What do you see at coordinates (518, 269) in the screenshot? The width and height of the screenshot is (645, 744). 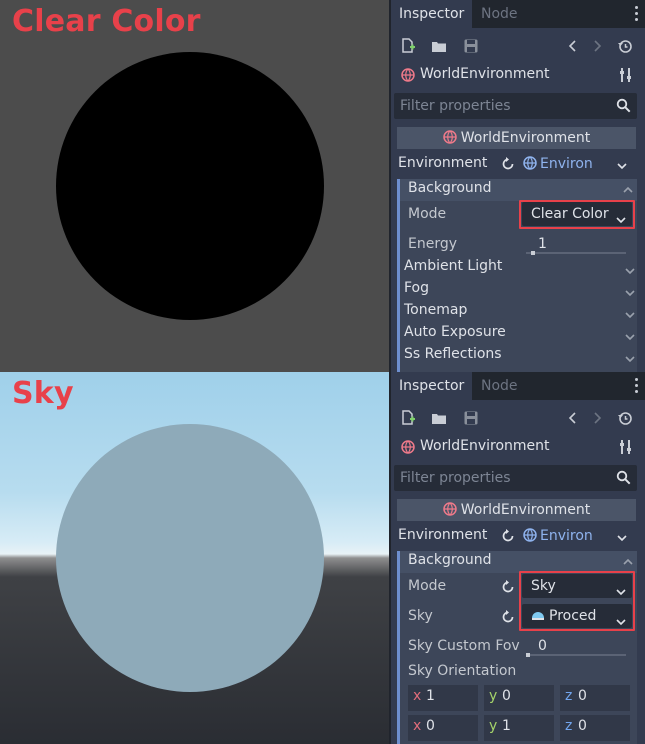 I see `section-ambient-light: Ambient Light` at bounding box center [518, 269].